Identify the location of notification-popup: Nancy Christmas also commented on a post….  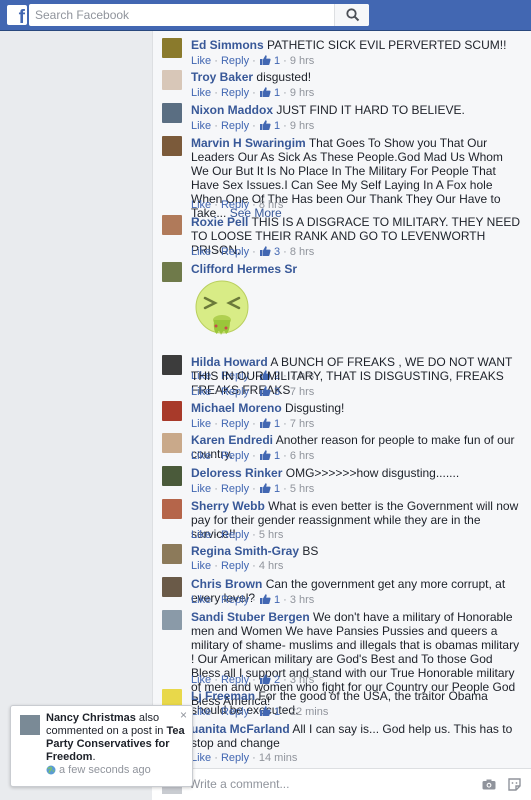
(101, 746).